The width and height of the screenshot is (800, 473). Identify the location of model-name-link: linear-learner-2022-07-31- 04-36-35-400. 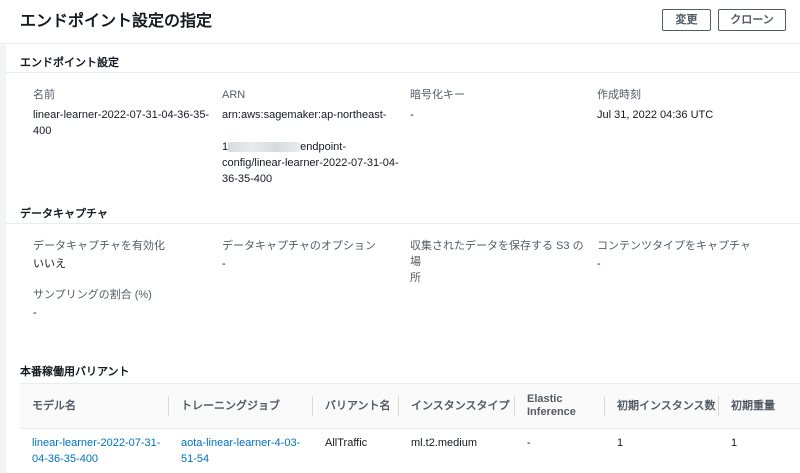
(102, 451).